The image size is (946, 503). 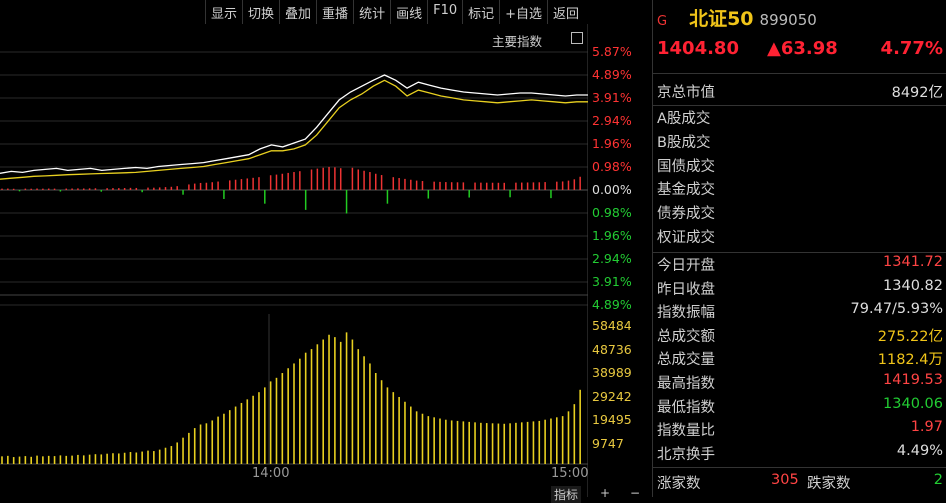 What do you see at coordinates (612, 325) in the screenshot?
I see `volume-label: 58484` at bounding box center [612, 325].